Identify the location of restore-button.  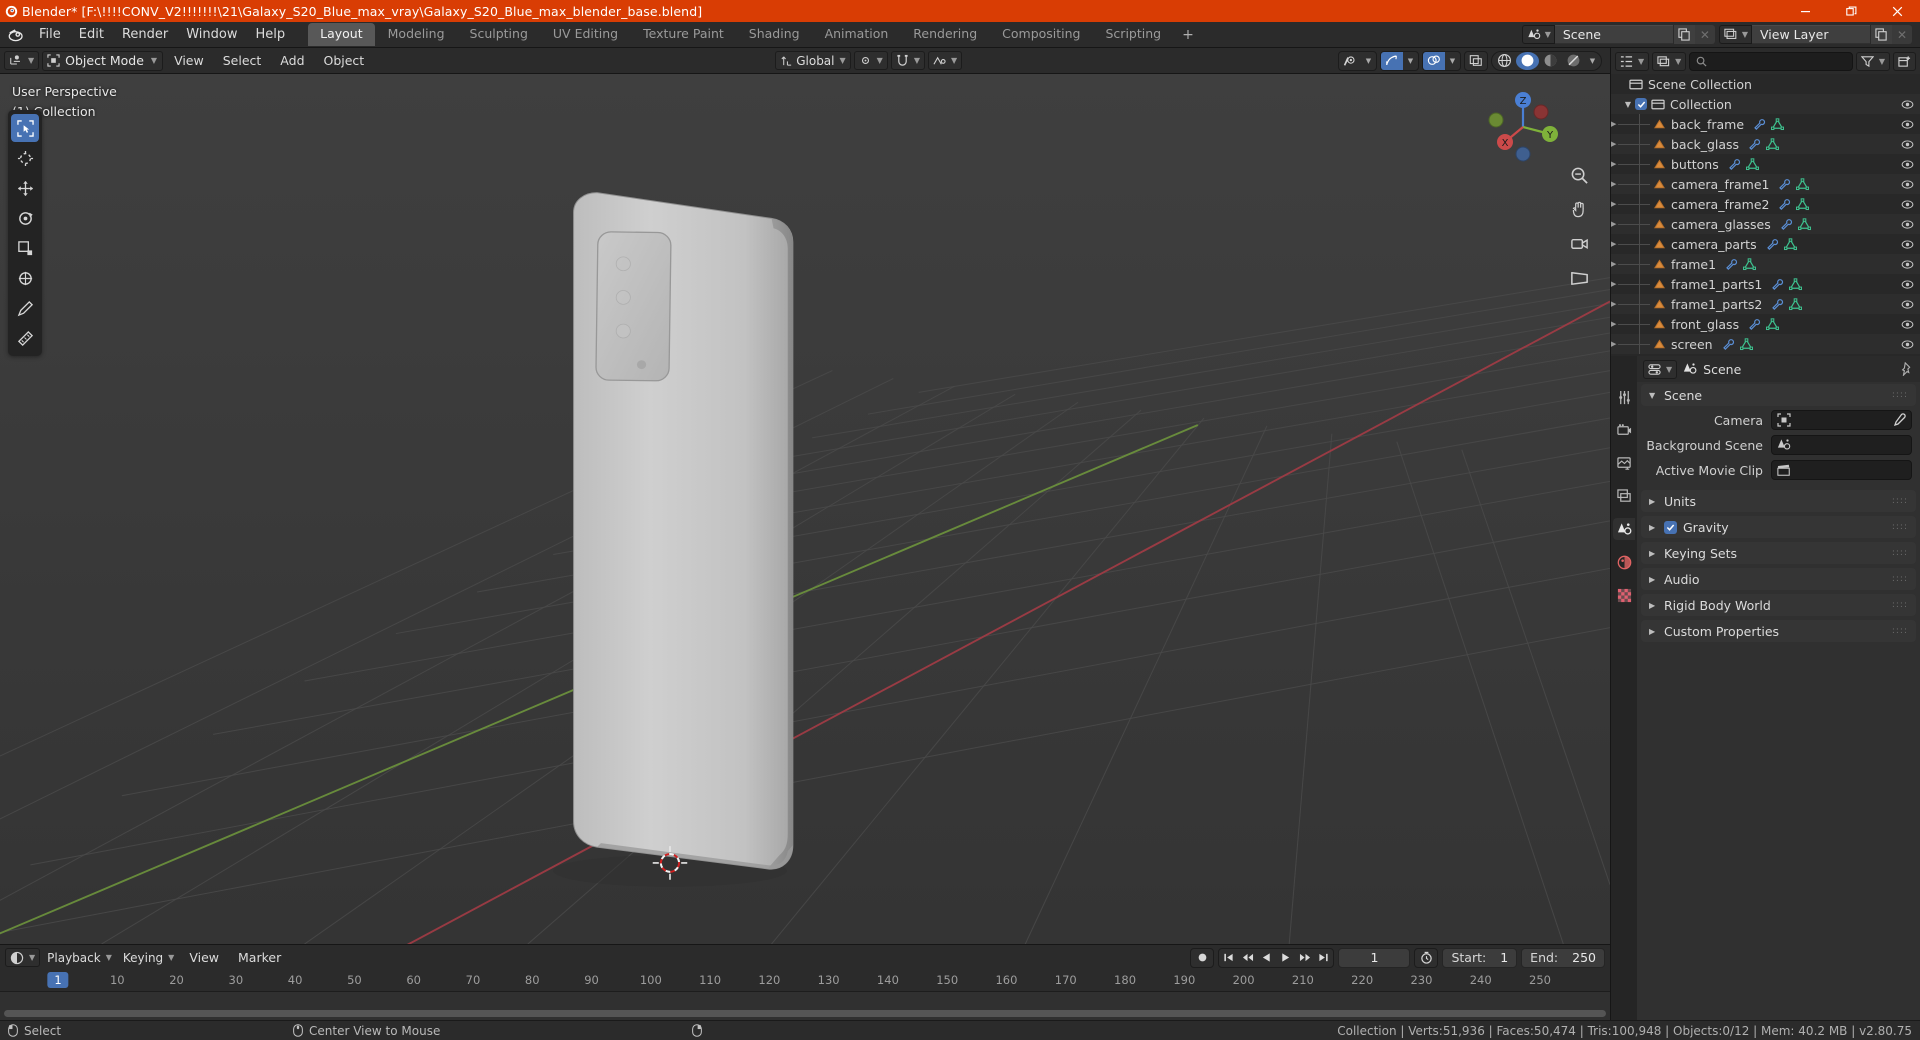
(1851, 11).